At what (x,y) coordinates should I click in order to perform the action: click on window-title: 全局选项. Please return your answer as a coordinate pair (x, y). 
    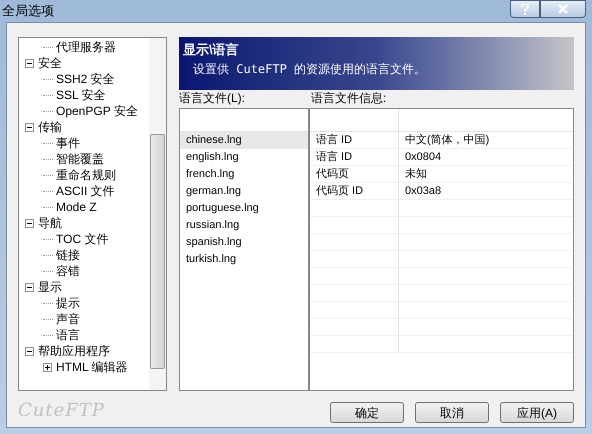
    Looking at the image, I should click on (28, 11).